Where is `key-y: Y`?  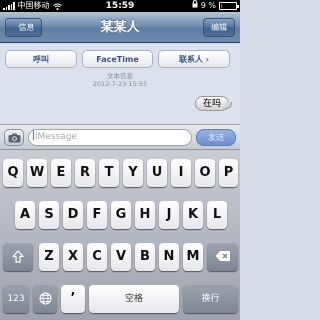 key-y: Y is located at coordinates (133, 173).